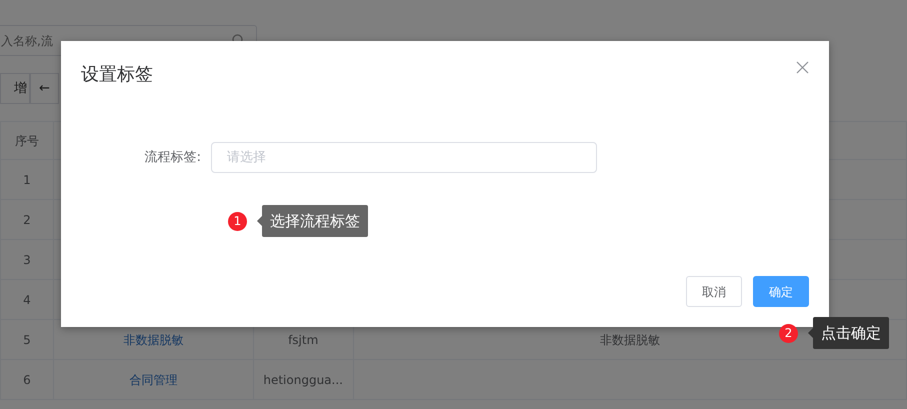 Image resolution: width=907 pixels, height=409 pixels. I want to click on back-button: ←, so click(44, 88).